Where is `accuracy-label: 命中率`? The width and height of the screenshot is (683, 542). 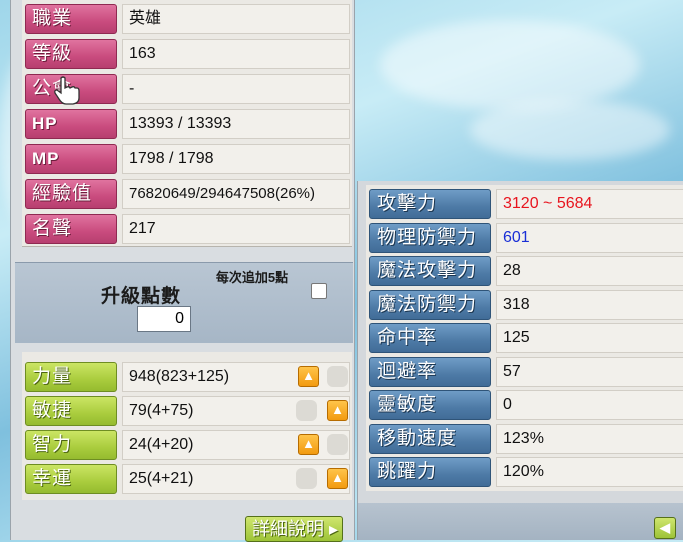
accuracy-label: 命中率 is located at coordinates (430, 338).